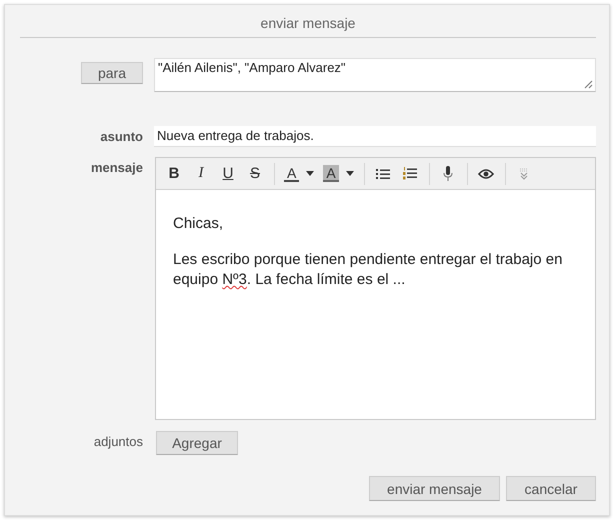 This screenshot has width=616, height=520. What do you see at coordinates (588, 84) in the screenshot?
I see `resize-handle-icon` at bounding box center [588, 84].